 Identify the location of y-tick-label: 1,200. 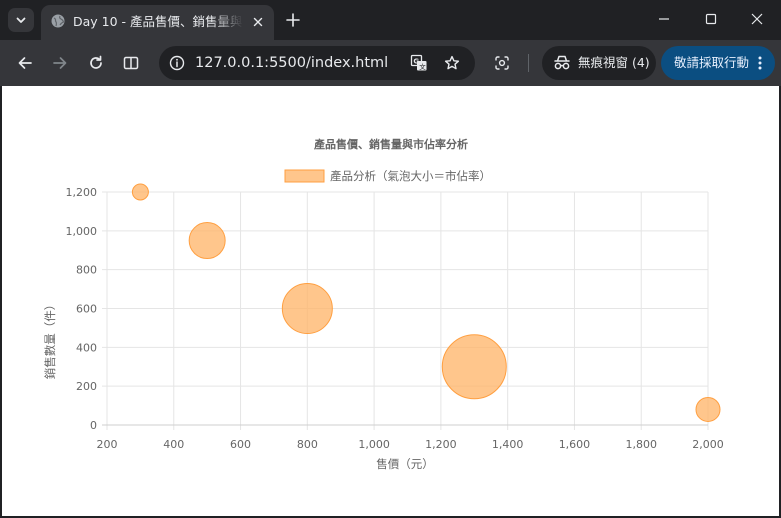
(82, 192).